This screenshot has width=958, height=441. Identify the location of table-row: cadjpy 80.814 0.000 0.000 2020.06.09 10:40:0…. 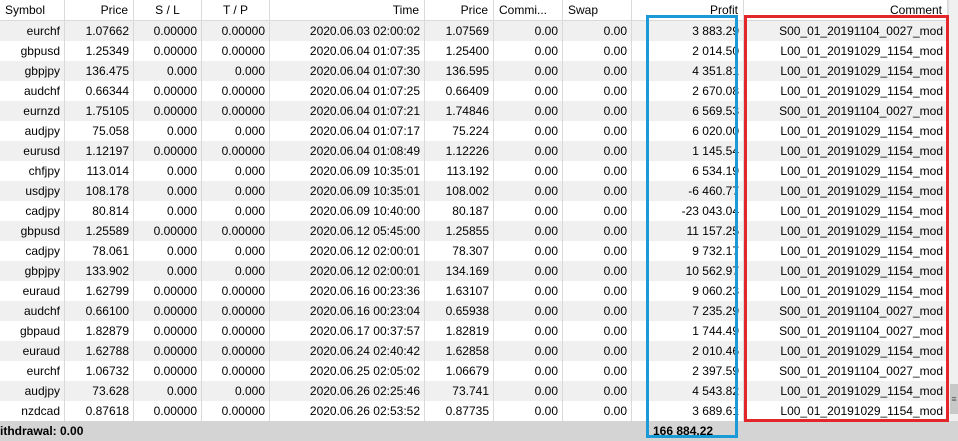
(474, 211).